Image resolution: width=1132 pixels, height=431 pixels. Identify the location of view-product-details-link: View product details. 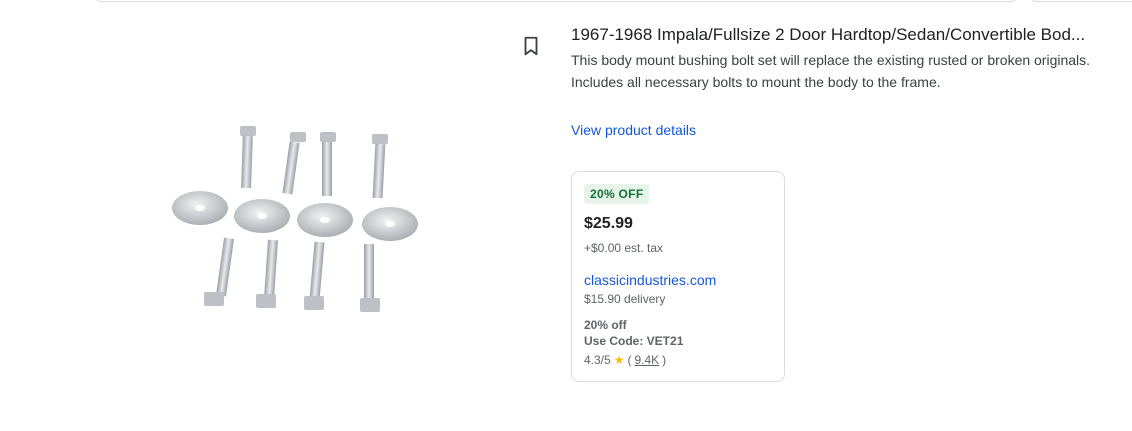
(633, 130).